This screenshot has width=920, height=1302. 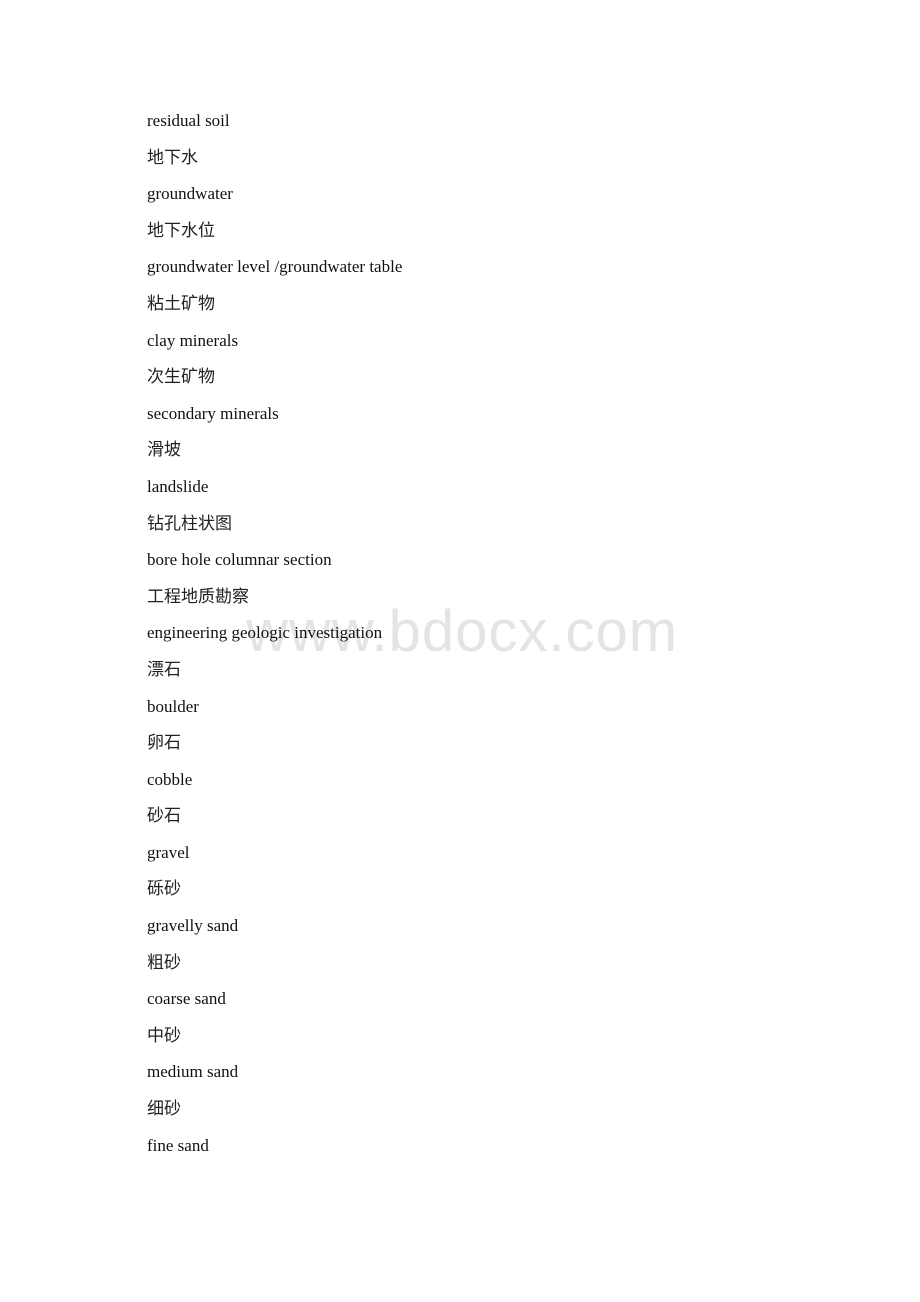 I want to click on glossary-term-en: bore hole columnar section, so click(x=239, y=560).